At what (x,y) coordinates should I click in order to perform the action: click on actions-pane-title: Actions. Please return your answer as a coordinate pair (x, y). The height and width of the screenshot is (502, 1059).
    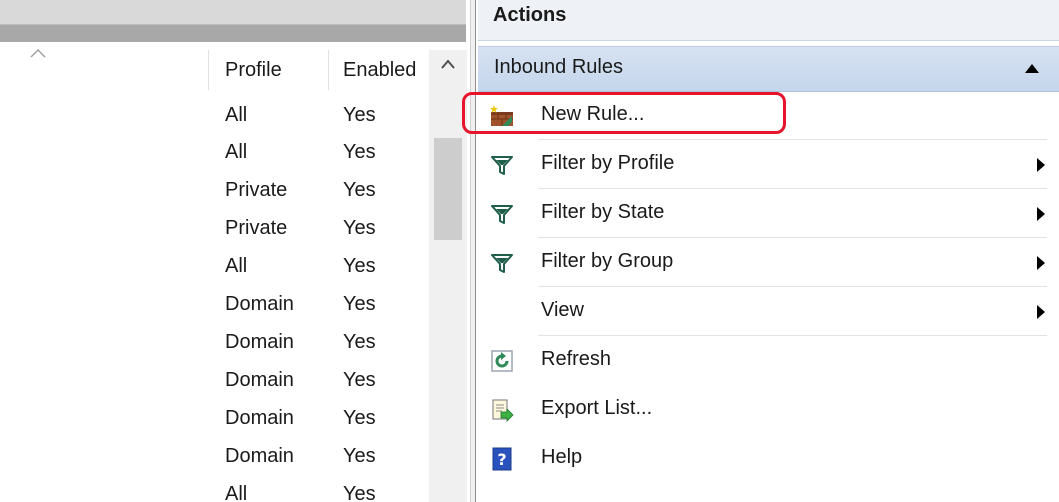
    Looking at the image, I should click on (768, 20).